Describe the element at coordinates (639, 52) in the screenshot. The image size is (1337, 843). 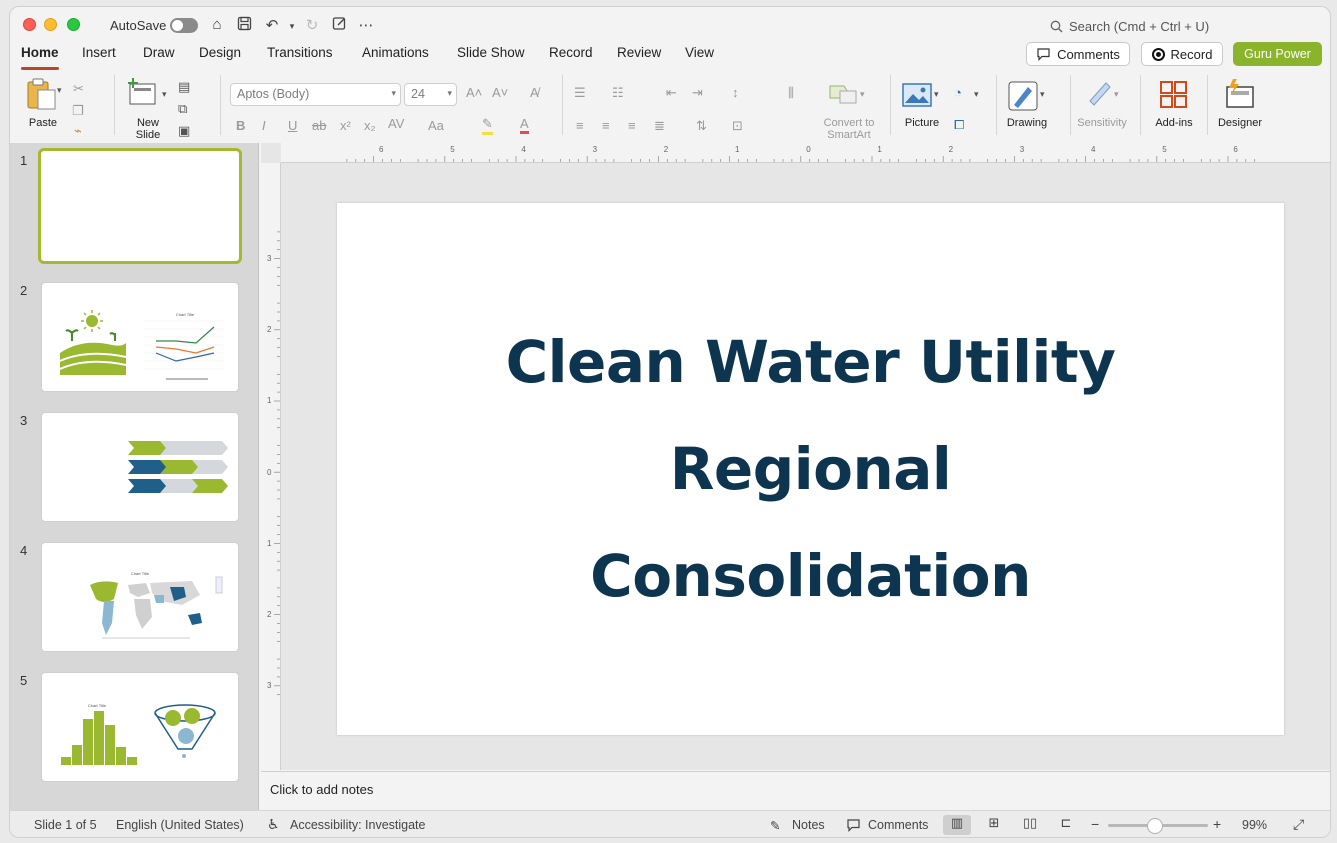
I see `tab-review: Review` at that location.